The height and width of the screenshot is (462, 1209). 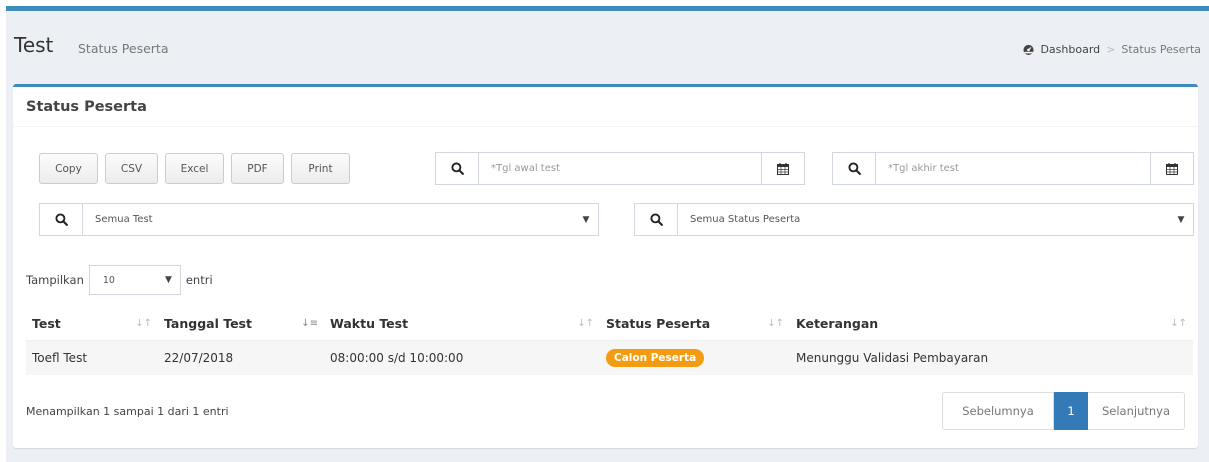 What do you see at coordinates (194, 168) in the screenshot?
I see `excel-button: Excel` at bounding box center [194, 168].